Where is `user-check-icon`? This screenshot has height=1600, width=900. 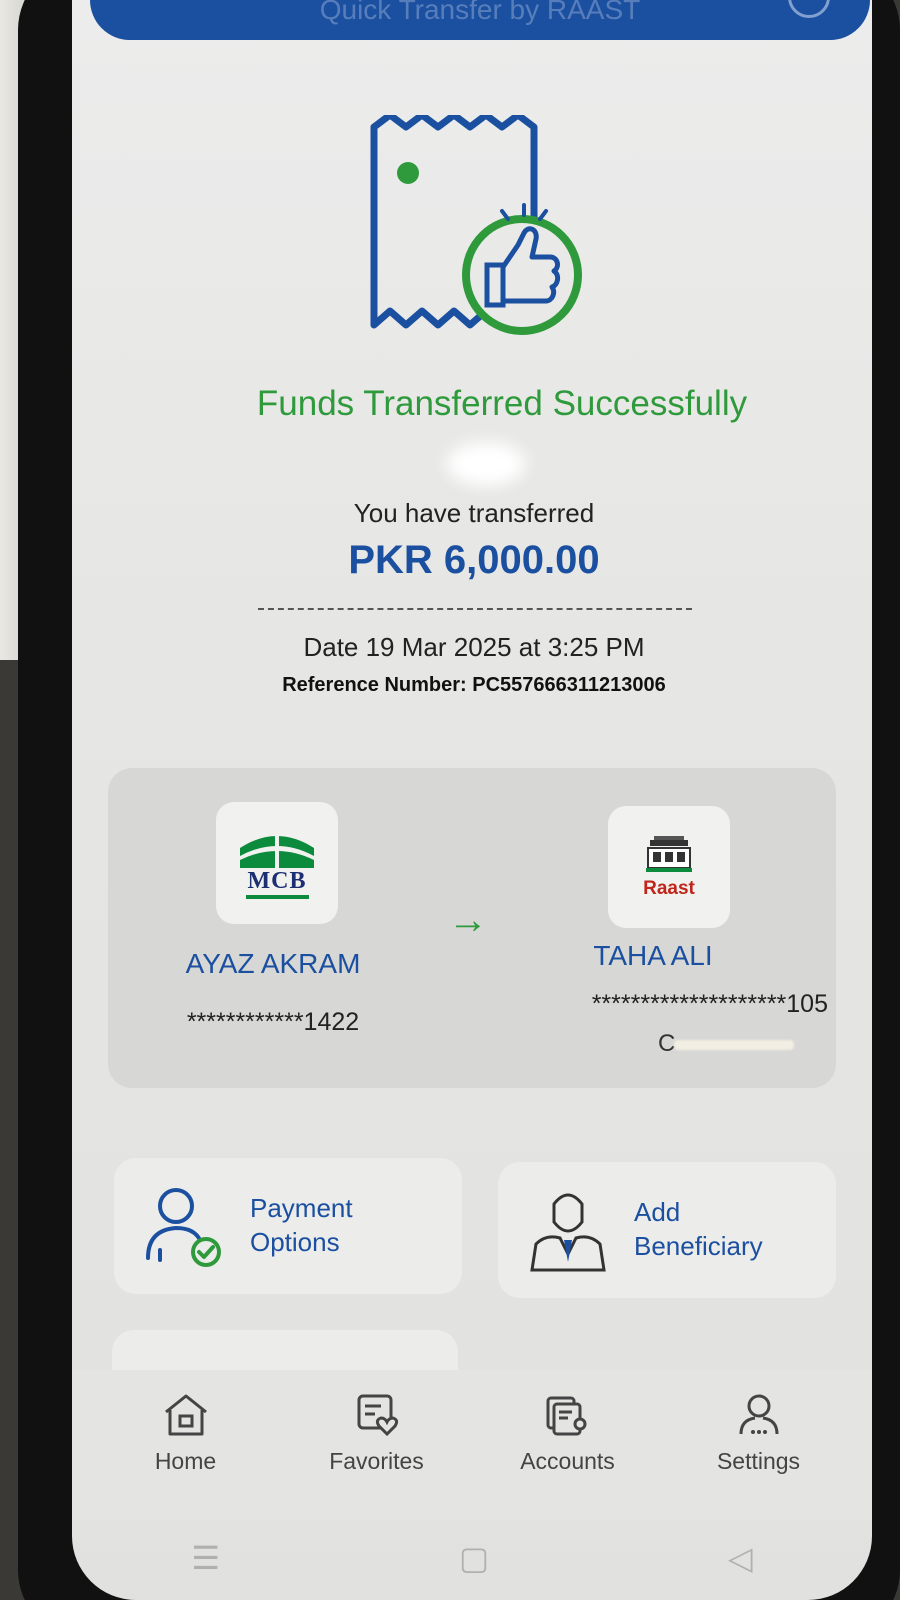 user-check-icon is located at coordinates (183, 1227).